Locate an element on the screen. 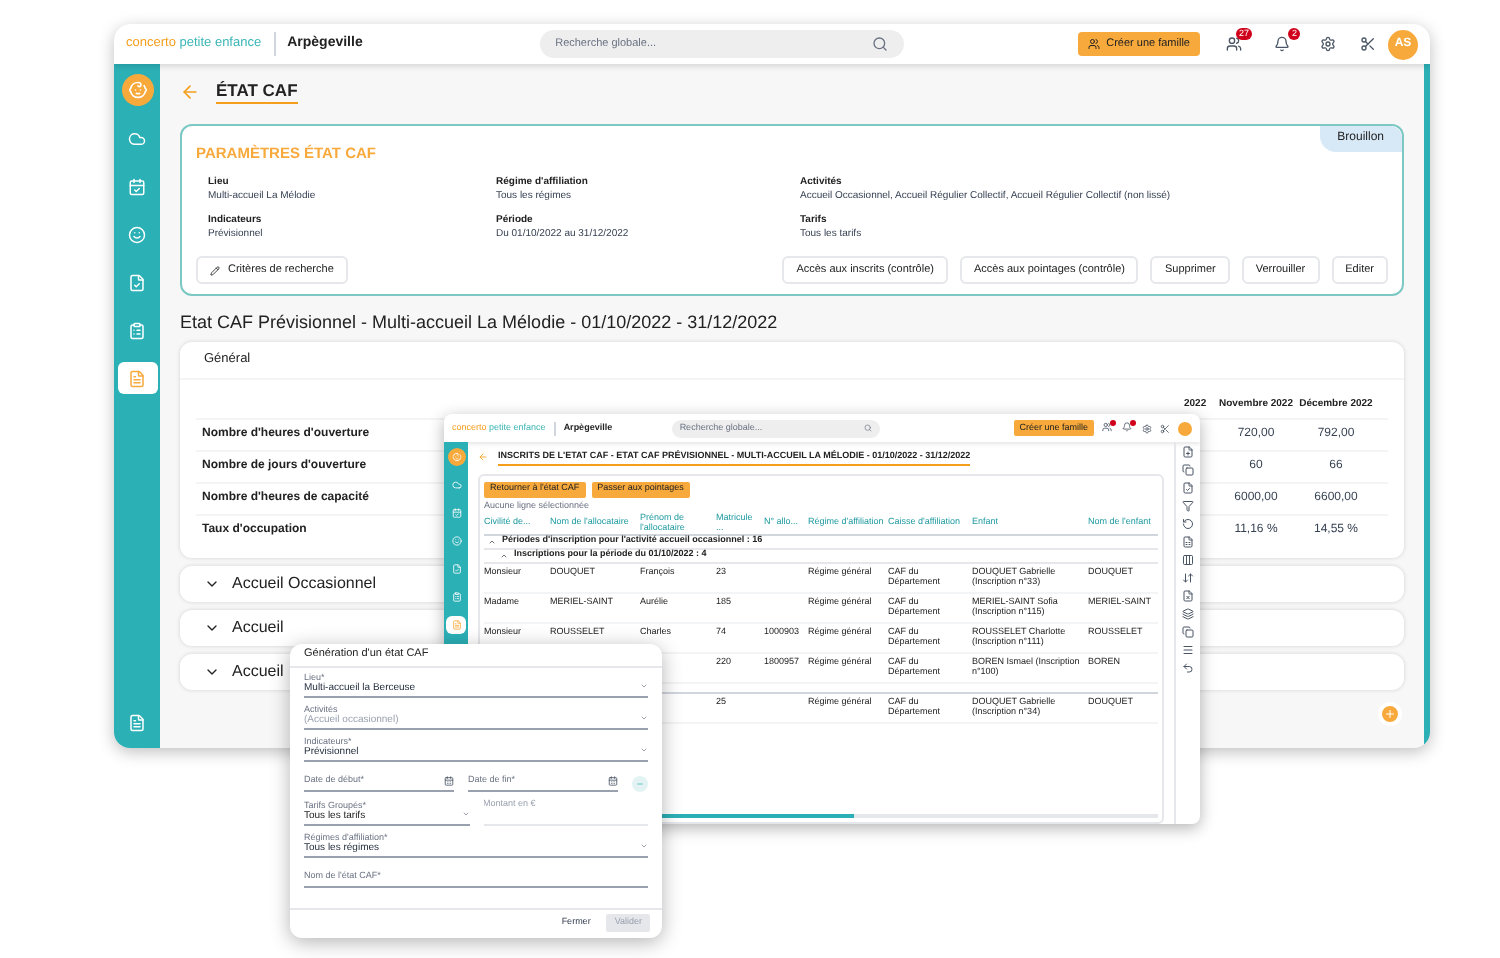 This screenshot has height=958, width=1500. pencil-icon is located at coordinates (215, 270).